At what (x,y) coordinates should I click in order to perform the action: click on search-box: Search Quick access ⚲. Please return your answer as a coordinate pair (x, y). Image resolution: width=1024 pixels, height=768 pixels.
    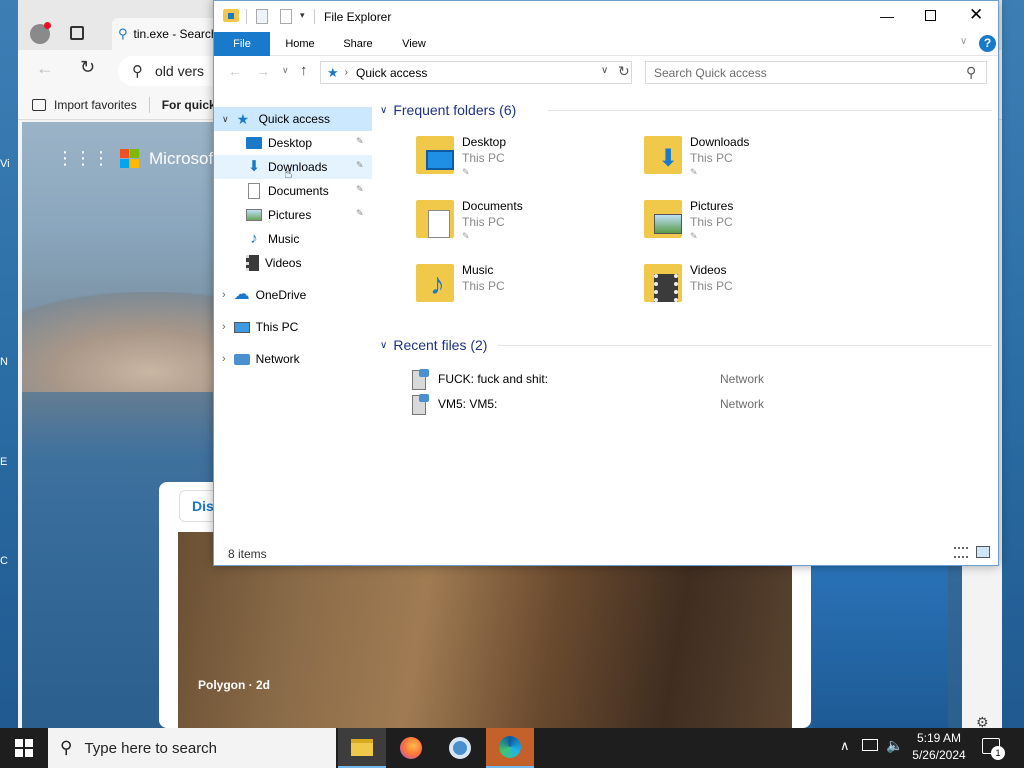
    Looking at the image, I should click on (816, 72).